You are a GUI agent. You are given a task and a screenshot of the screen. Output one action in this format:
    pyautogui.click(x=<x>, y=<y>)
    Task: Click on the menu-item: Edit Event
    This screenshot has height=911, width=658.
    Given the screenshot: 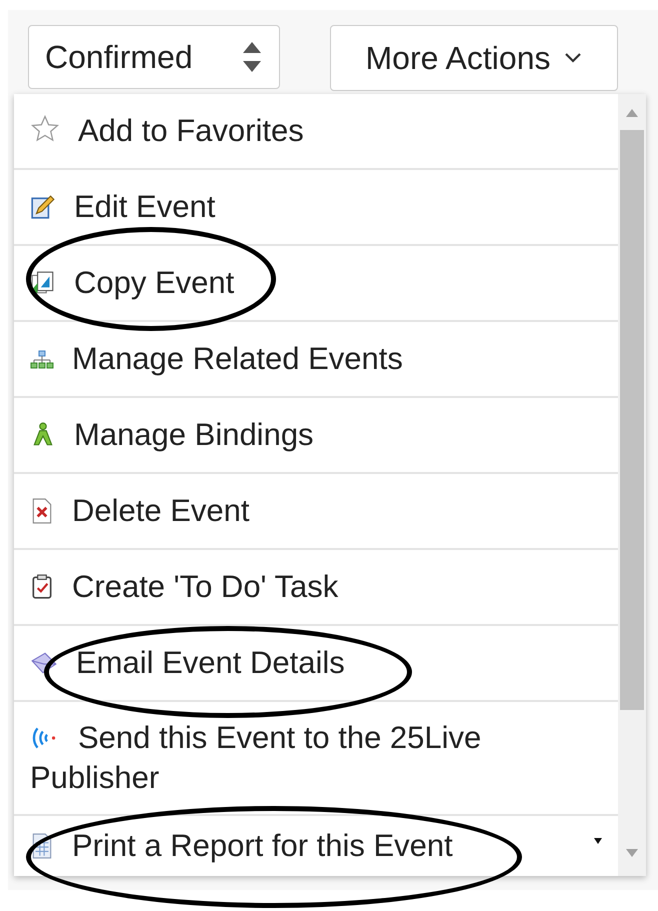 What is the action you would take?
    pyautogui.click(x=318, y=207)
    